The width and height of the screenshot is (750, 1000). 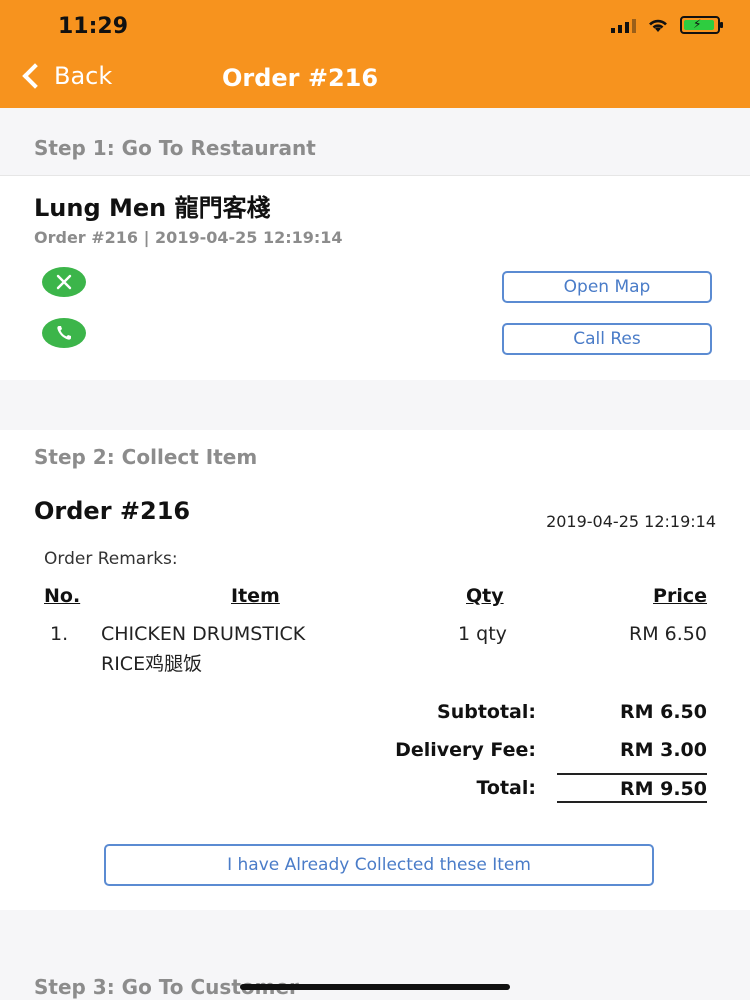 What do you see at coordinates (680, 596) in the screenshot?
I see `column-price: Price` at bounding box center [680, 596].